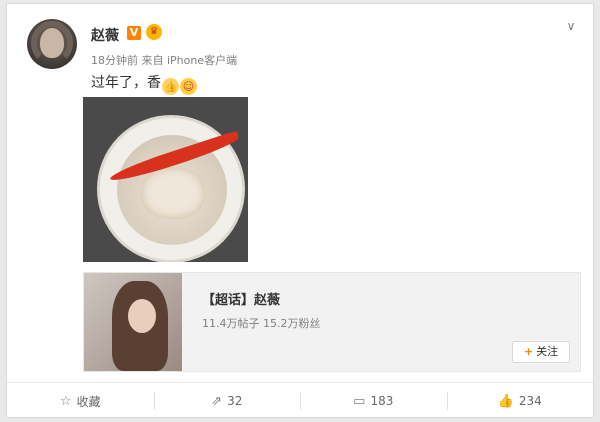 This screenshot has width=600, height=422. I want to click on super-topic-thumbnail, so click(133, 322).